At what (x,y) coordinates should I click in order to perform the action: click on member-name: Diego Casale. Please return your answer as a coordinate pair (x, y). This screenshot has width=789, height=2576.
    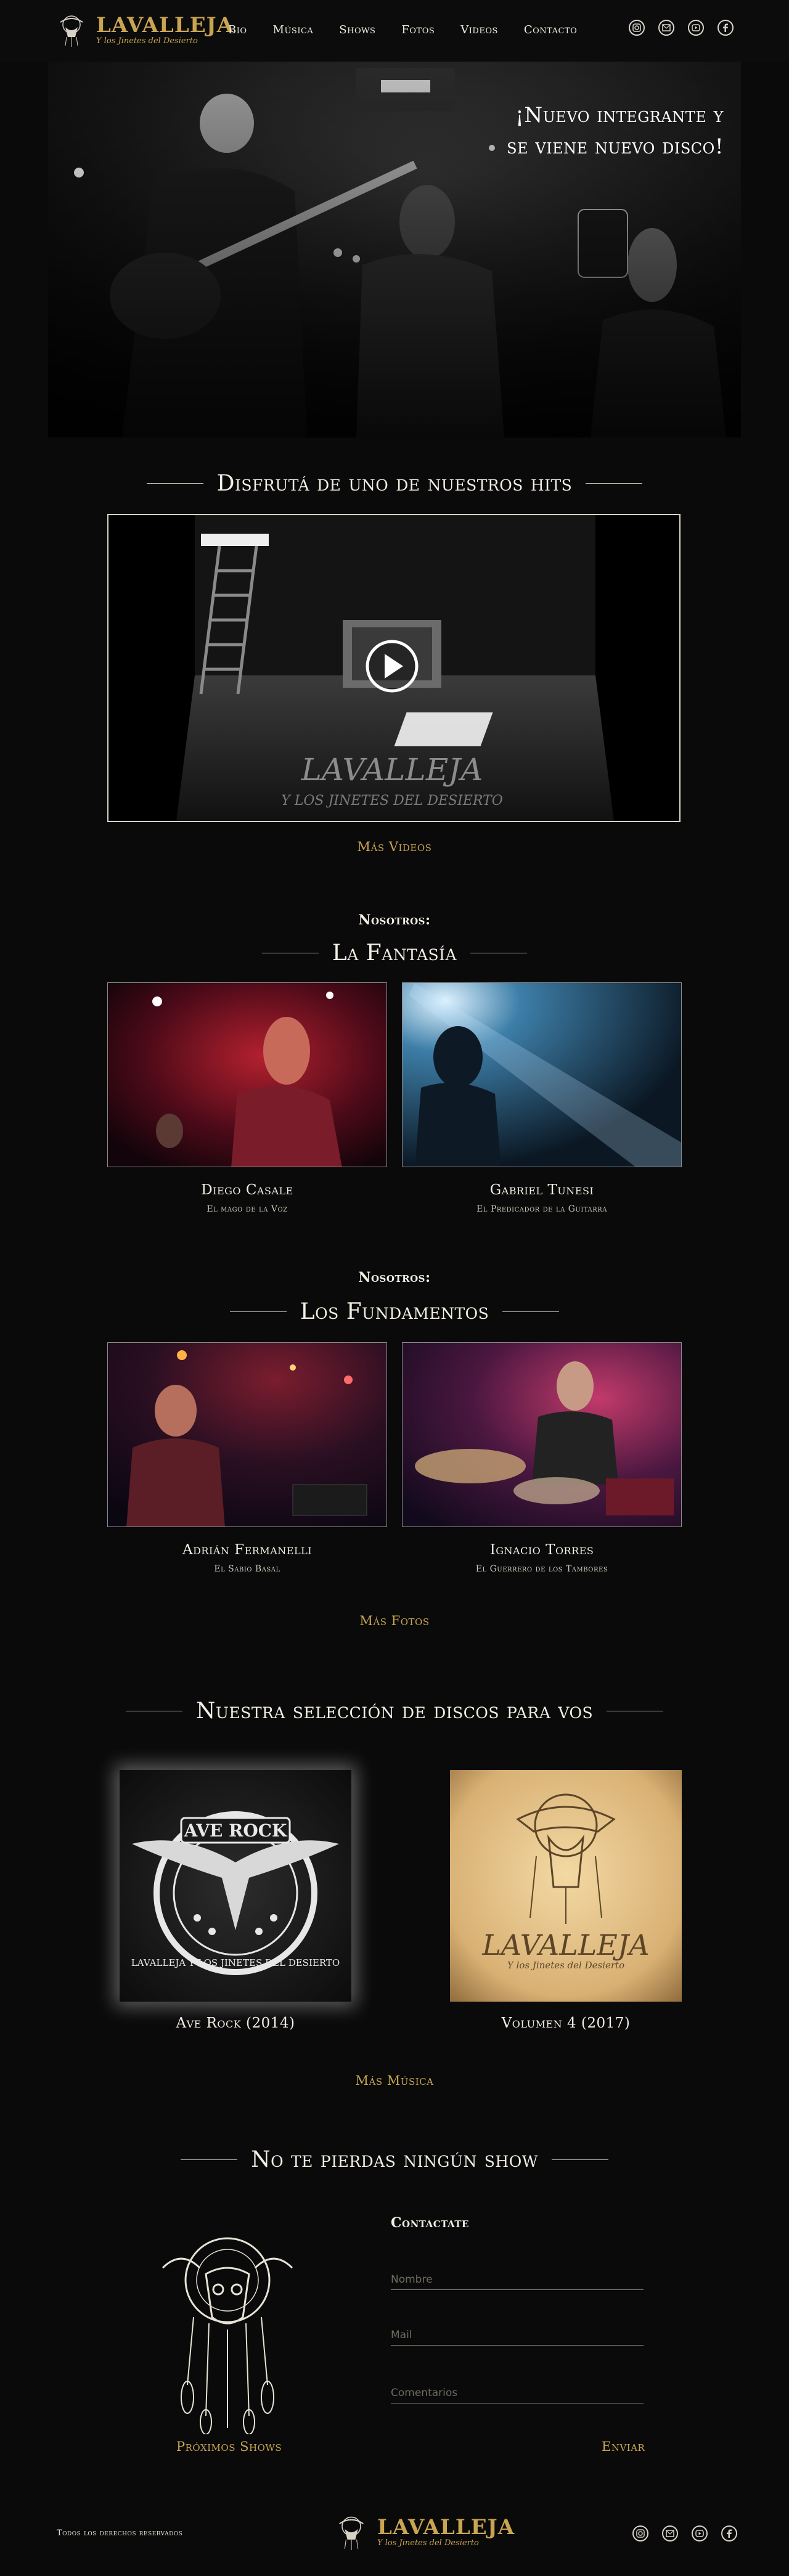
    Looking at the image, I should click on (247, 1190).